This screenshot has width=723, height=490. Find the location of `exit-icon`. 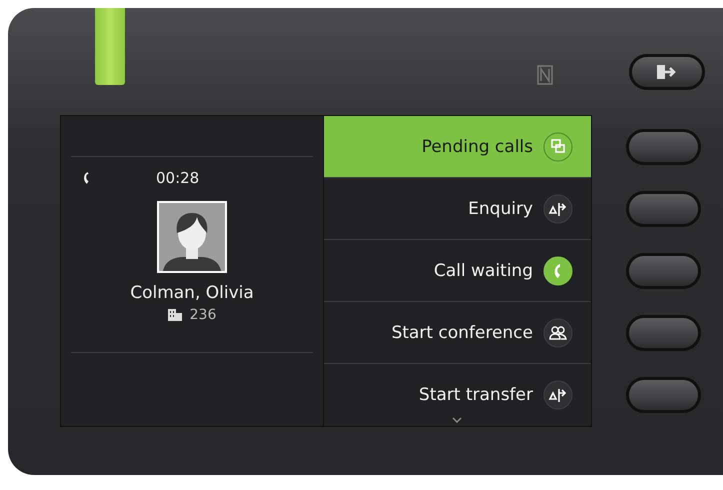

exit-icon is located at coordinates (667, 72).